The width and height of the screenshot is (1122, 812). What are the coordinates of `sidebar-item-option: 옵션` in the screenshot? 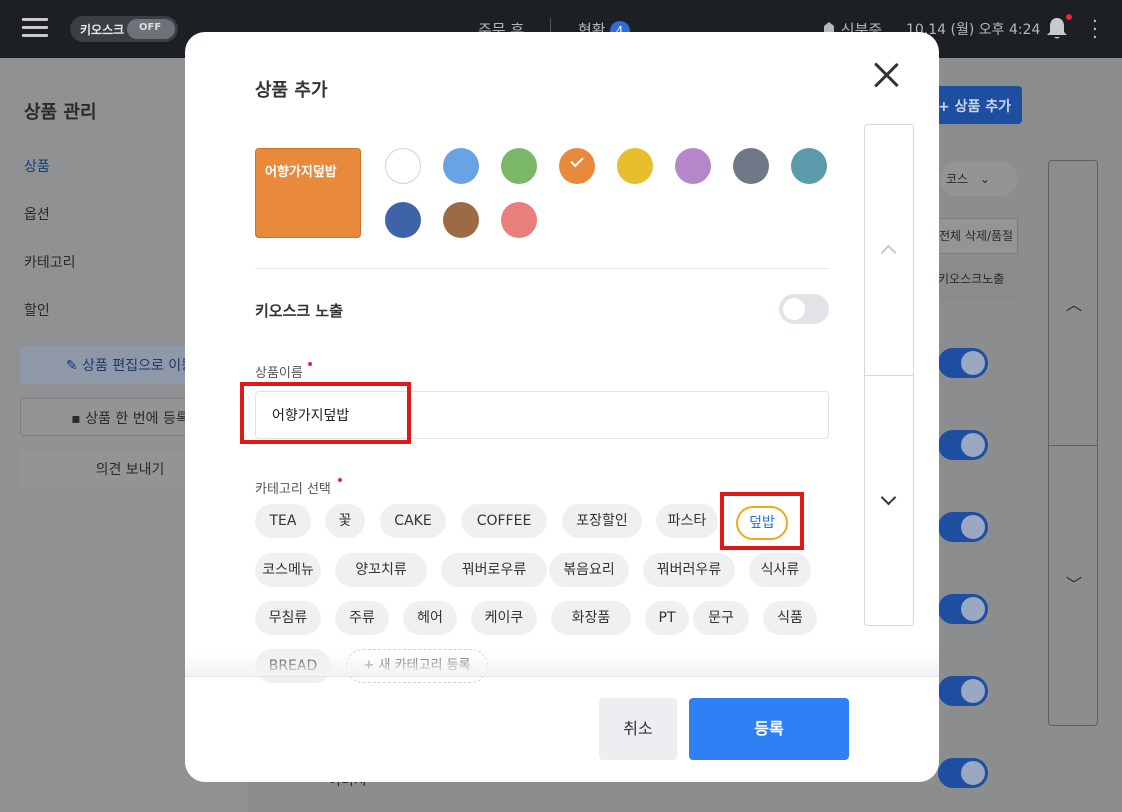 It's located at (37, 214).